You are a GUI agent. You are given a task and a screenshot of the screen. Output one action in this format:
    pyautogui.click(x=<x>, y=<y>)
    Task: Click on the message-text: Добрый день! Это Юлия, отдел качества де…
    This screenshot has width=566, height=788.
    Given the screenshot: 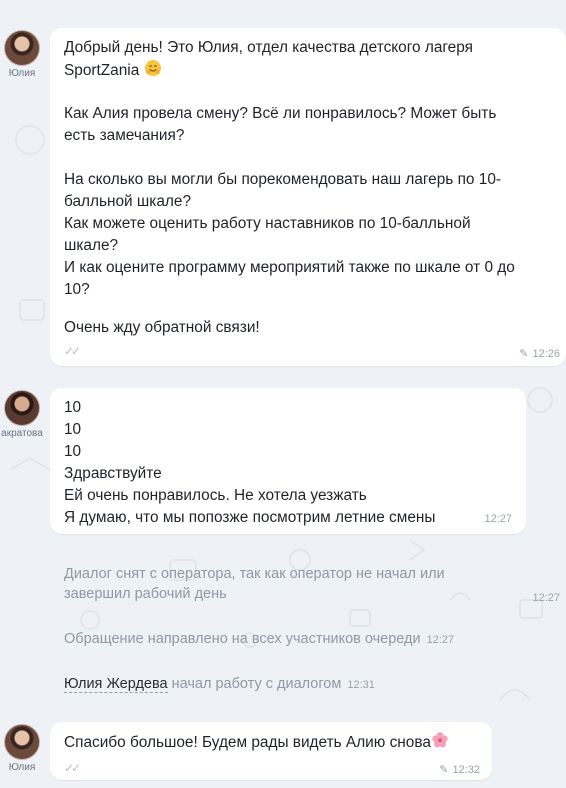 What is the action you would take?
    pyautogui.click(x=268, y=60)
    